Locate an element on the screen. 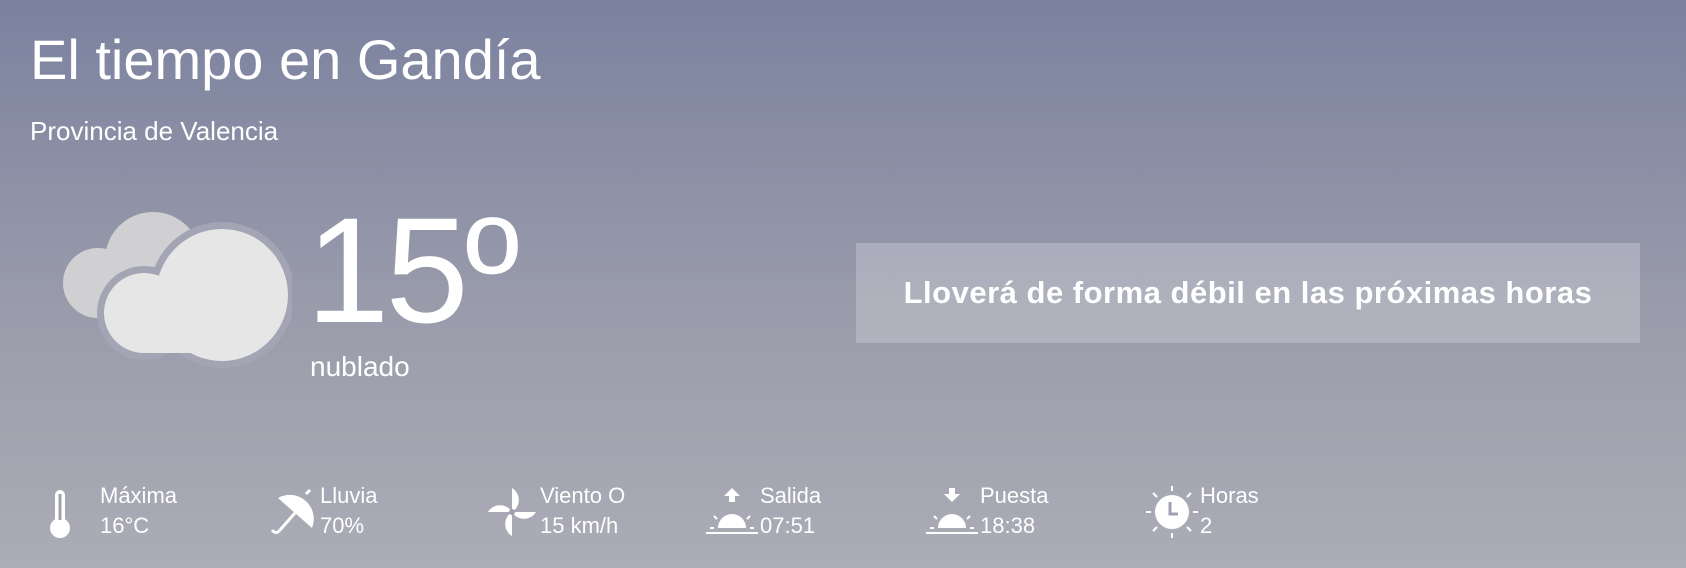  sun-clock-icon is located at coordinates (1172, 512).